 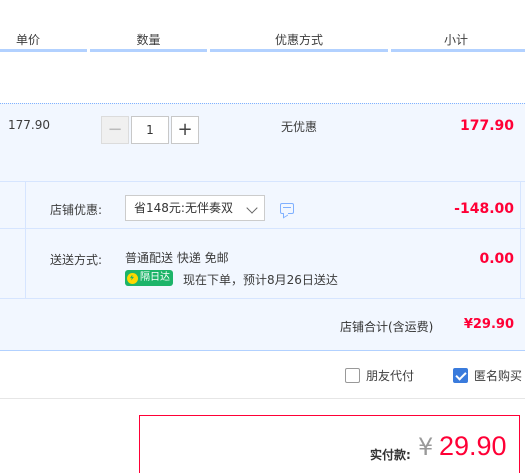 I want to click on shop-discount-select: 省148元:无伴奏双, so click(x=195, y=208).